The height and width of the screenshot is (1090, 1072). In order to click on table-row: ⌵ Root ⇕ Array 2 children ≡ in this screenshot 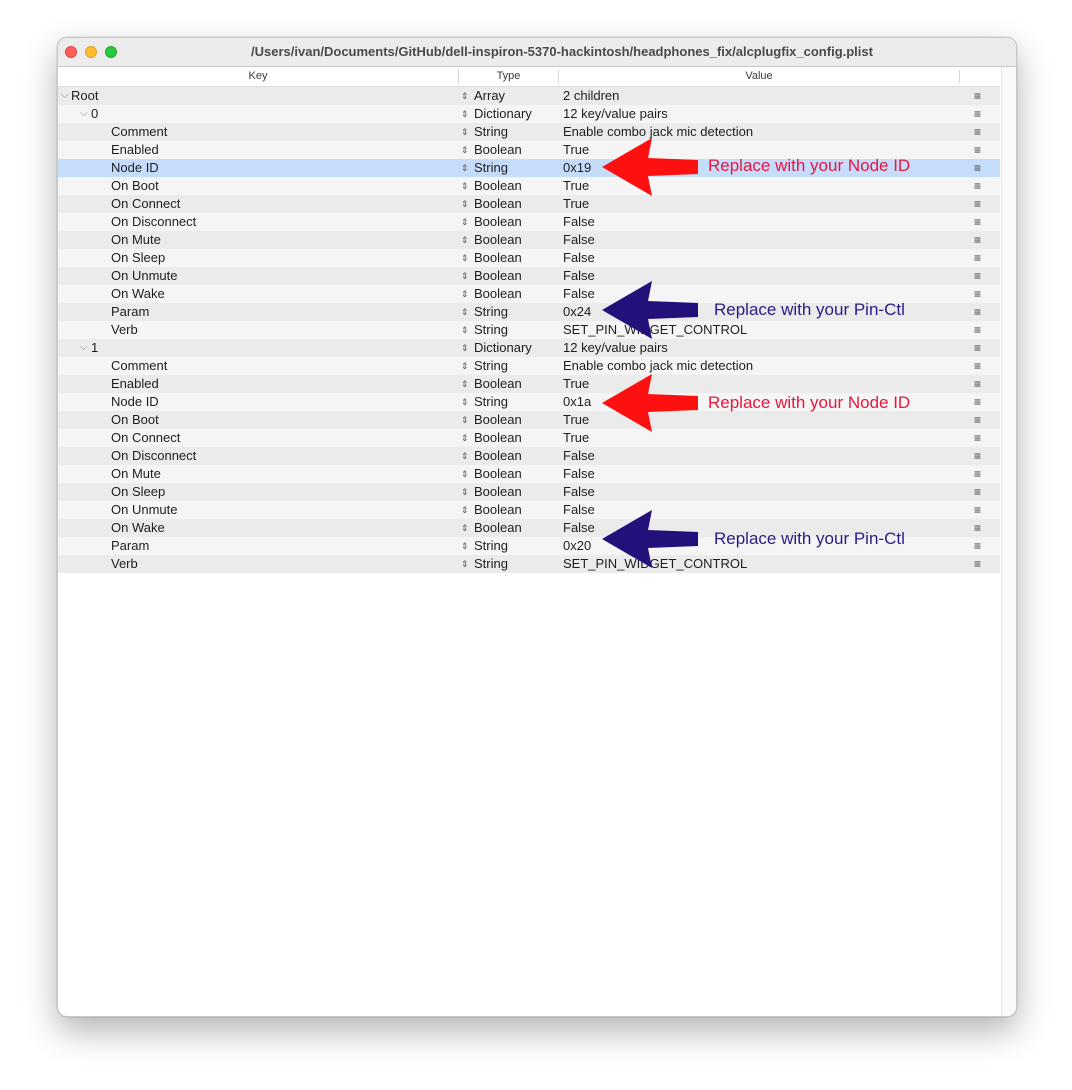, I will do `click(529, 96)`.